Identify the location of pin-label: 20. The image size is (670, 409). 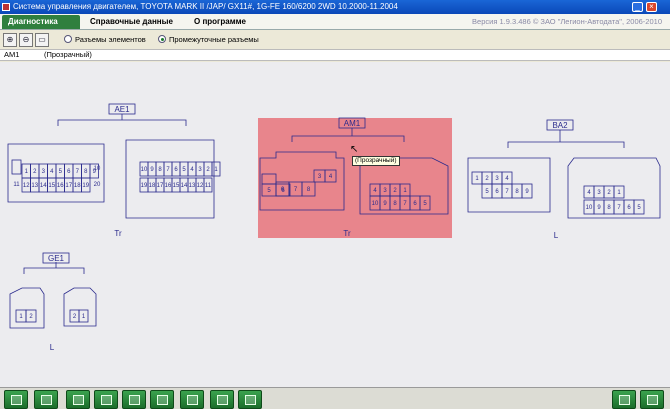
(97, 185).